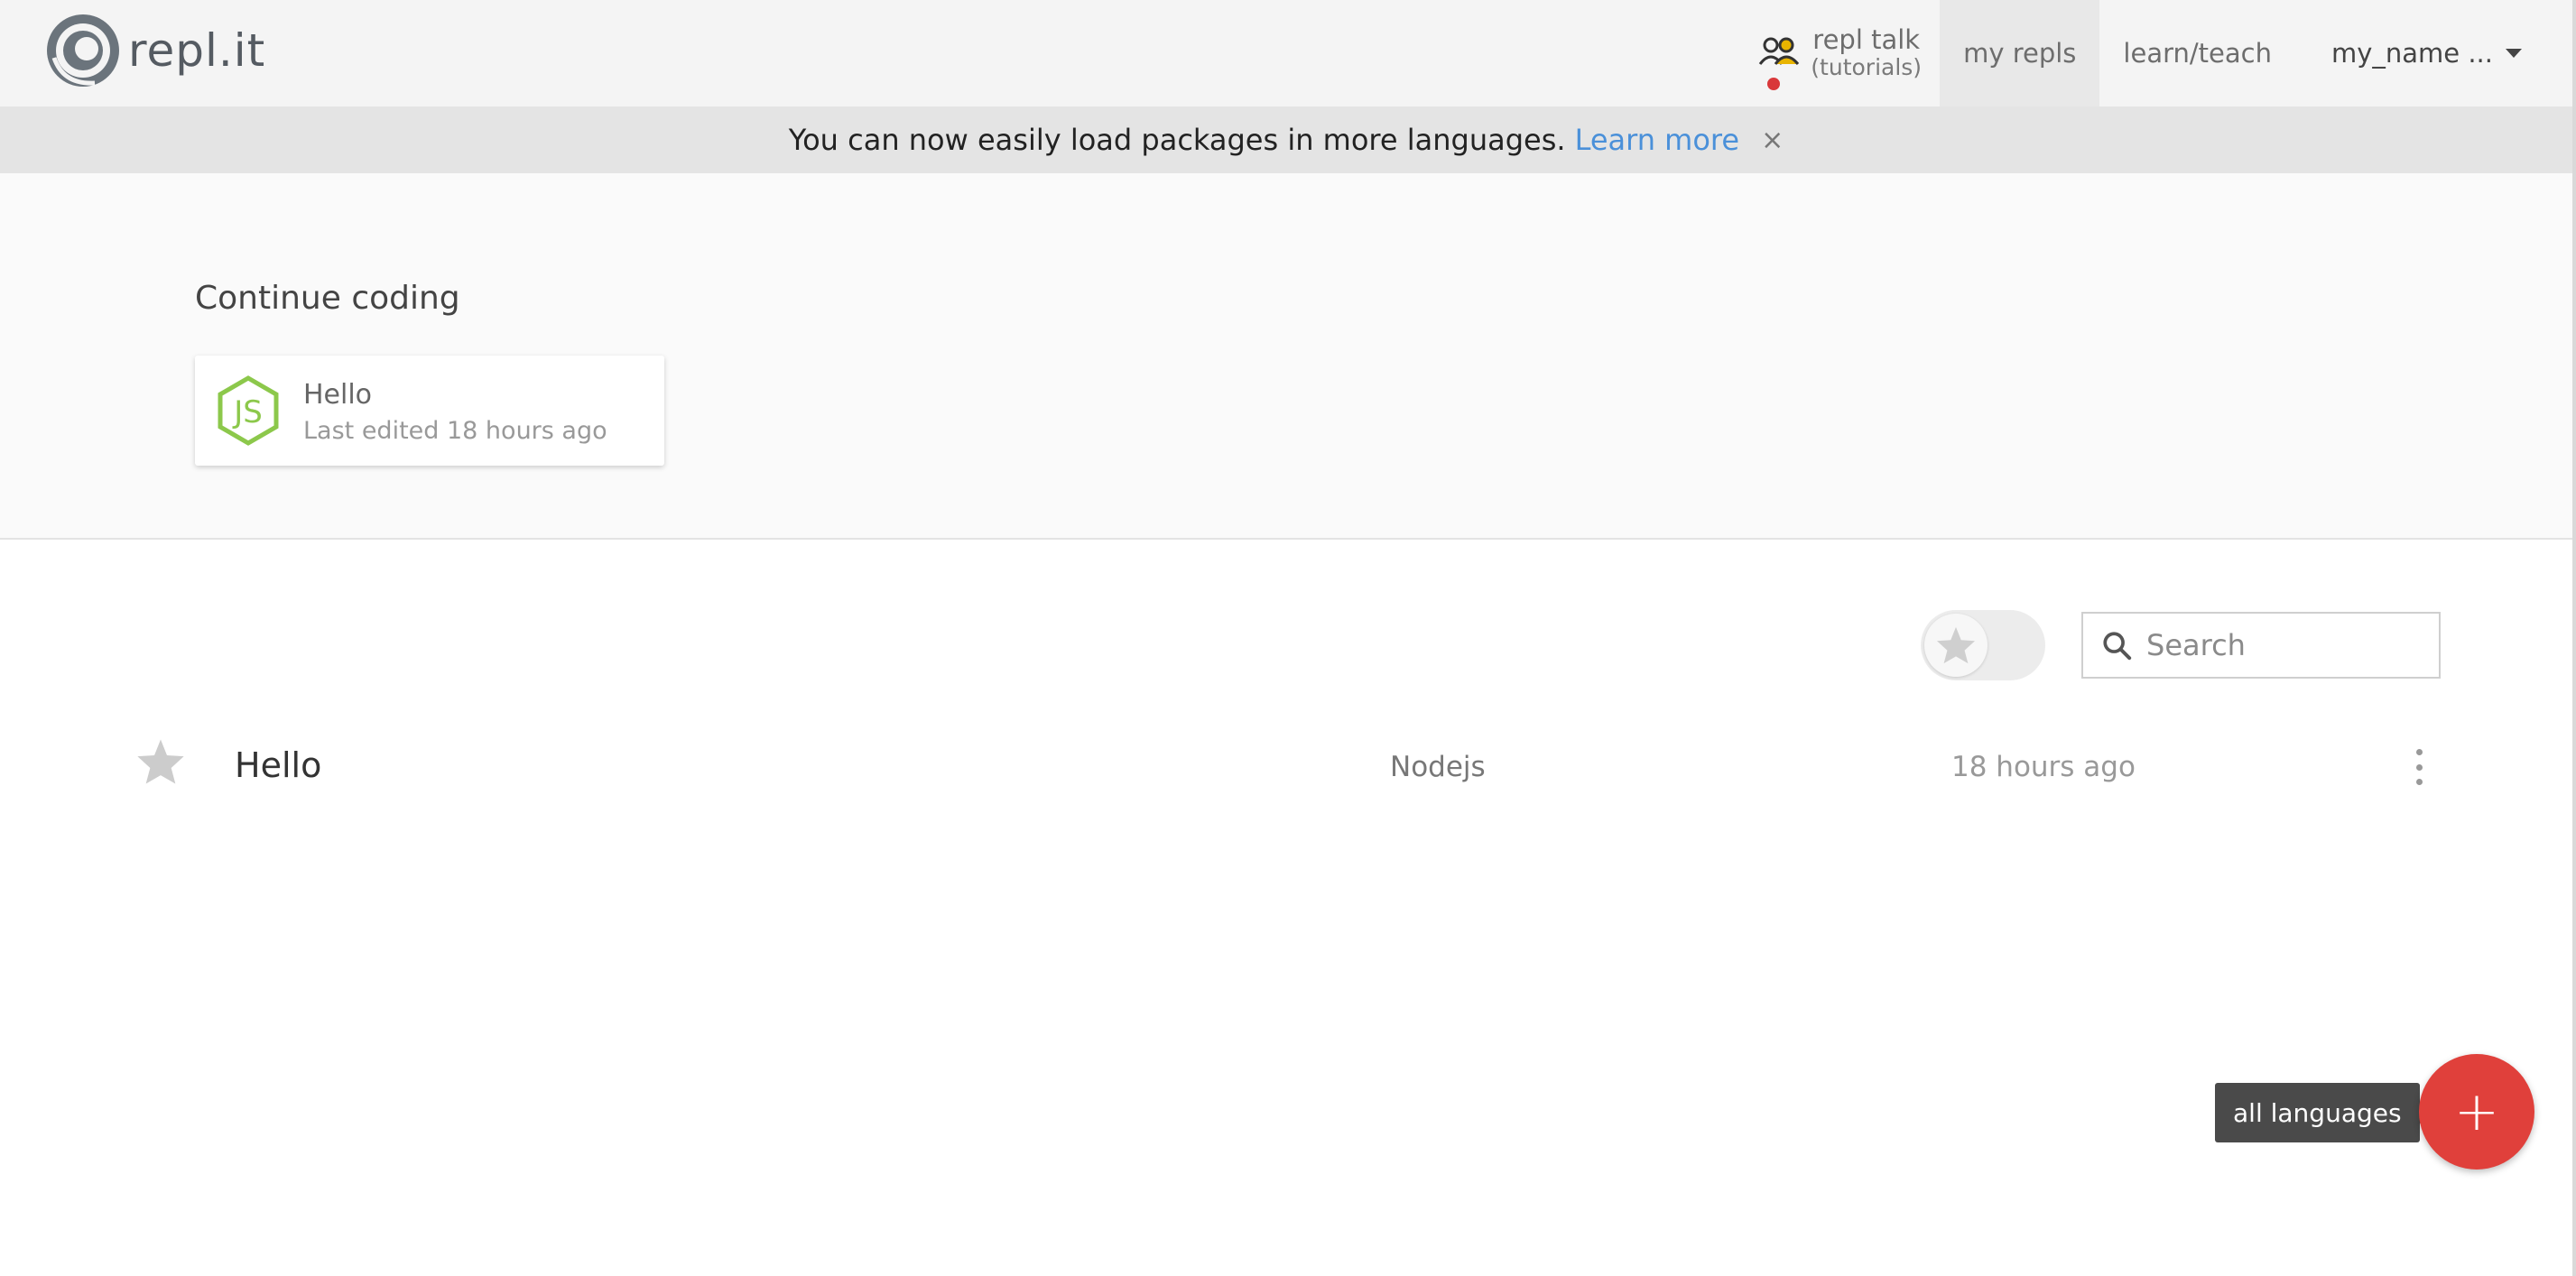  What do you see at coordinates (2044, 767) in the screenshot?
I see `repl-time: 18 hours ago` at bounding box center [2044, 767].